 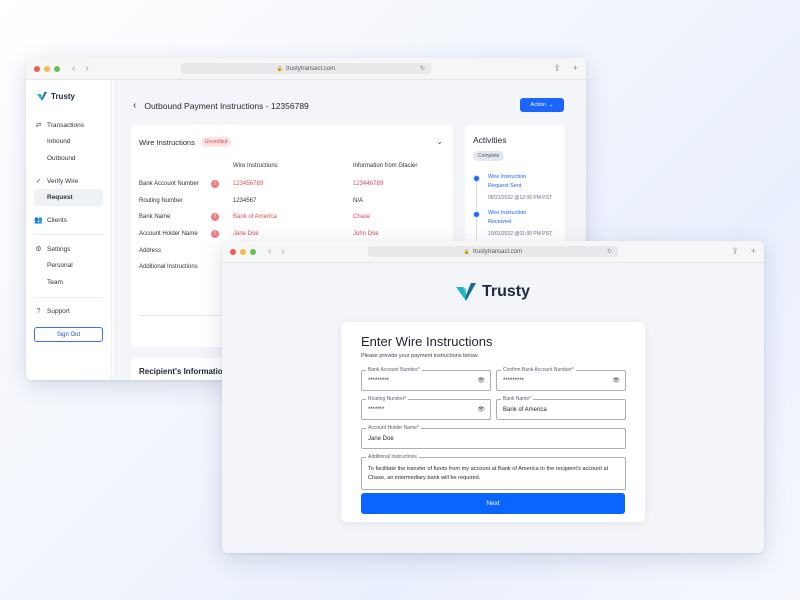 What do you see at coordinates (368, 184) in the screenshot?
I see `glacier-value: 123446789` at bounding box center [368, 184].